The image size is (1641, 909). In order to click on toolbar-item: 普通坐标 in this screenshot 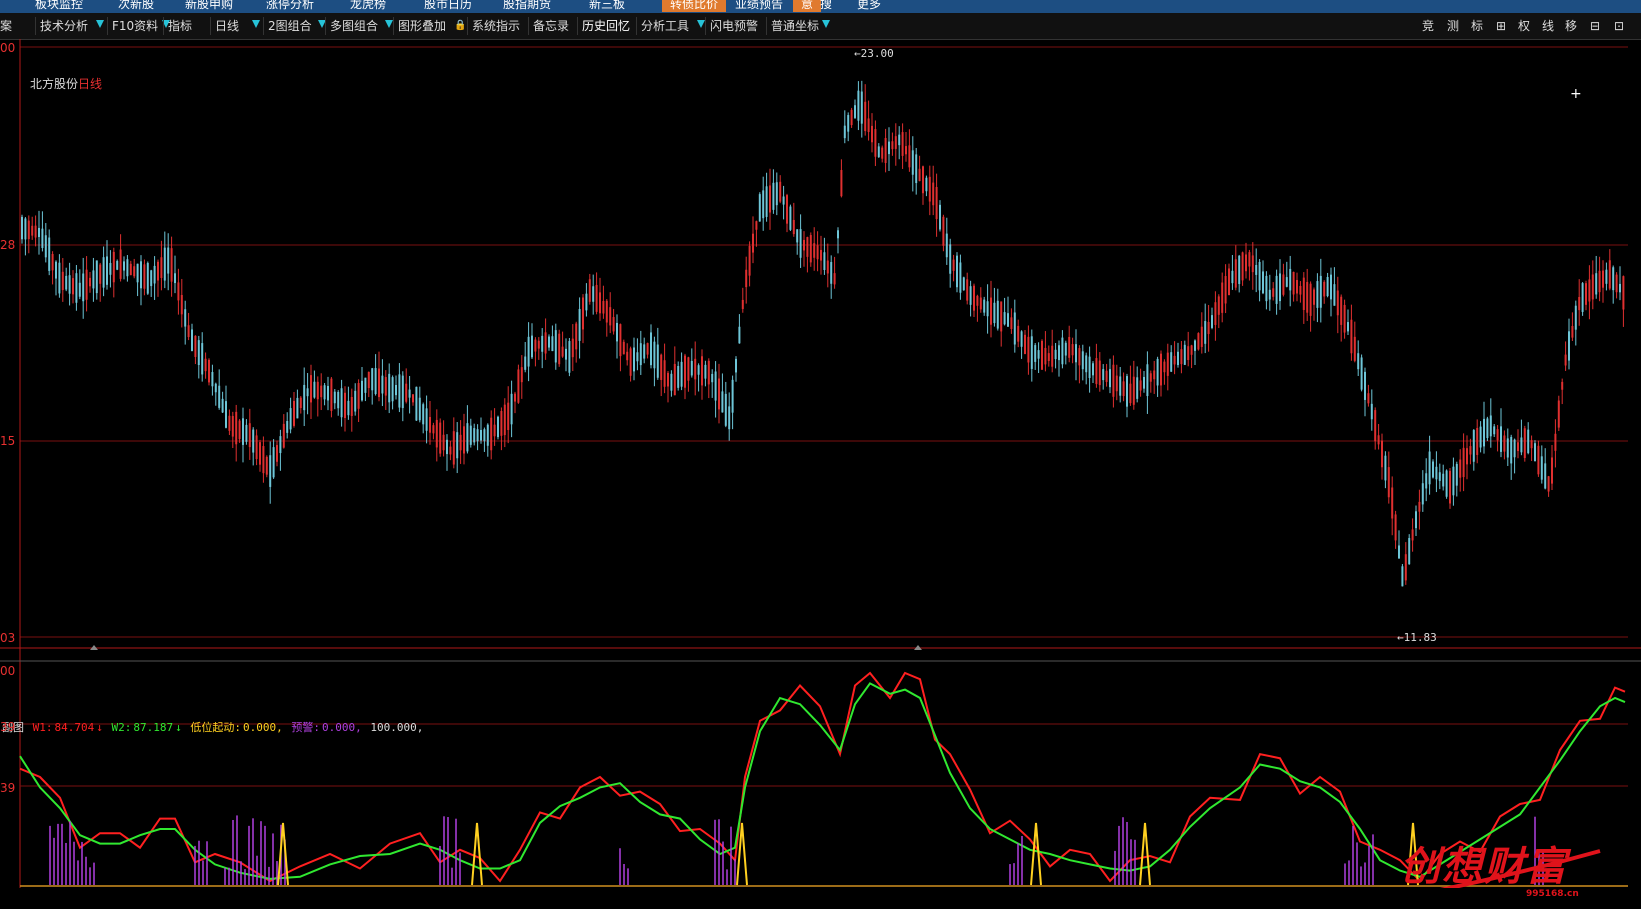, I will do `click(795, 26)`.